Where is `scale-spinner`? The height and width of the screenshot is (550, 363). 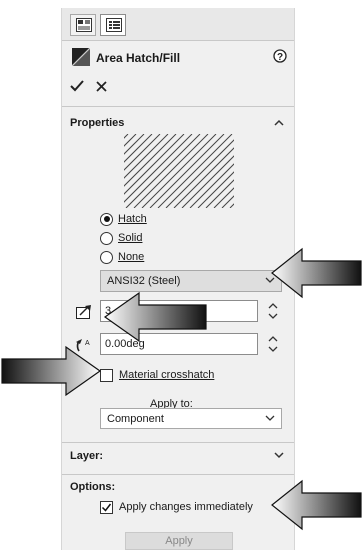 scale-spinner is located at coordinates (273, 311).